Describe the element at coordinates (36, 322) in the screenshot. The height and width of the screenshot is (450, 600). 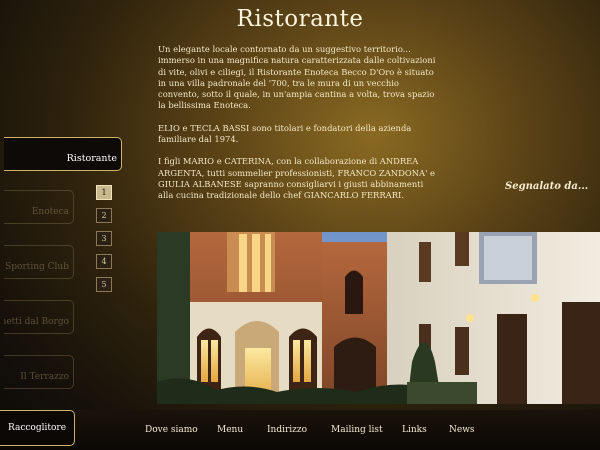
I see `side-tab-label: Banchetti dal Borgo` at that location.